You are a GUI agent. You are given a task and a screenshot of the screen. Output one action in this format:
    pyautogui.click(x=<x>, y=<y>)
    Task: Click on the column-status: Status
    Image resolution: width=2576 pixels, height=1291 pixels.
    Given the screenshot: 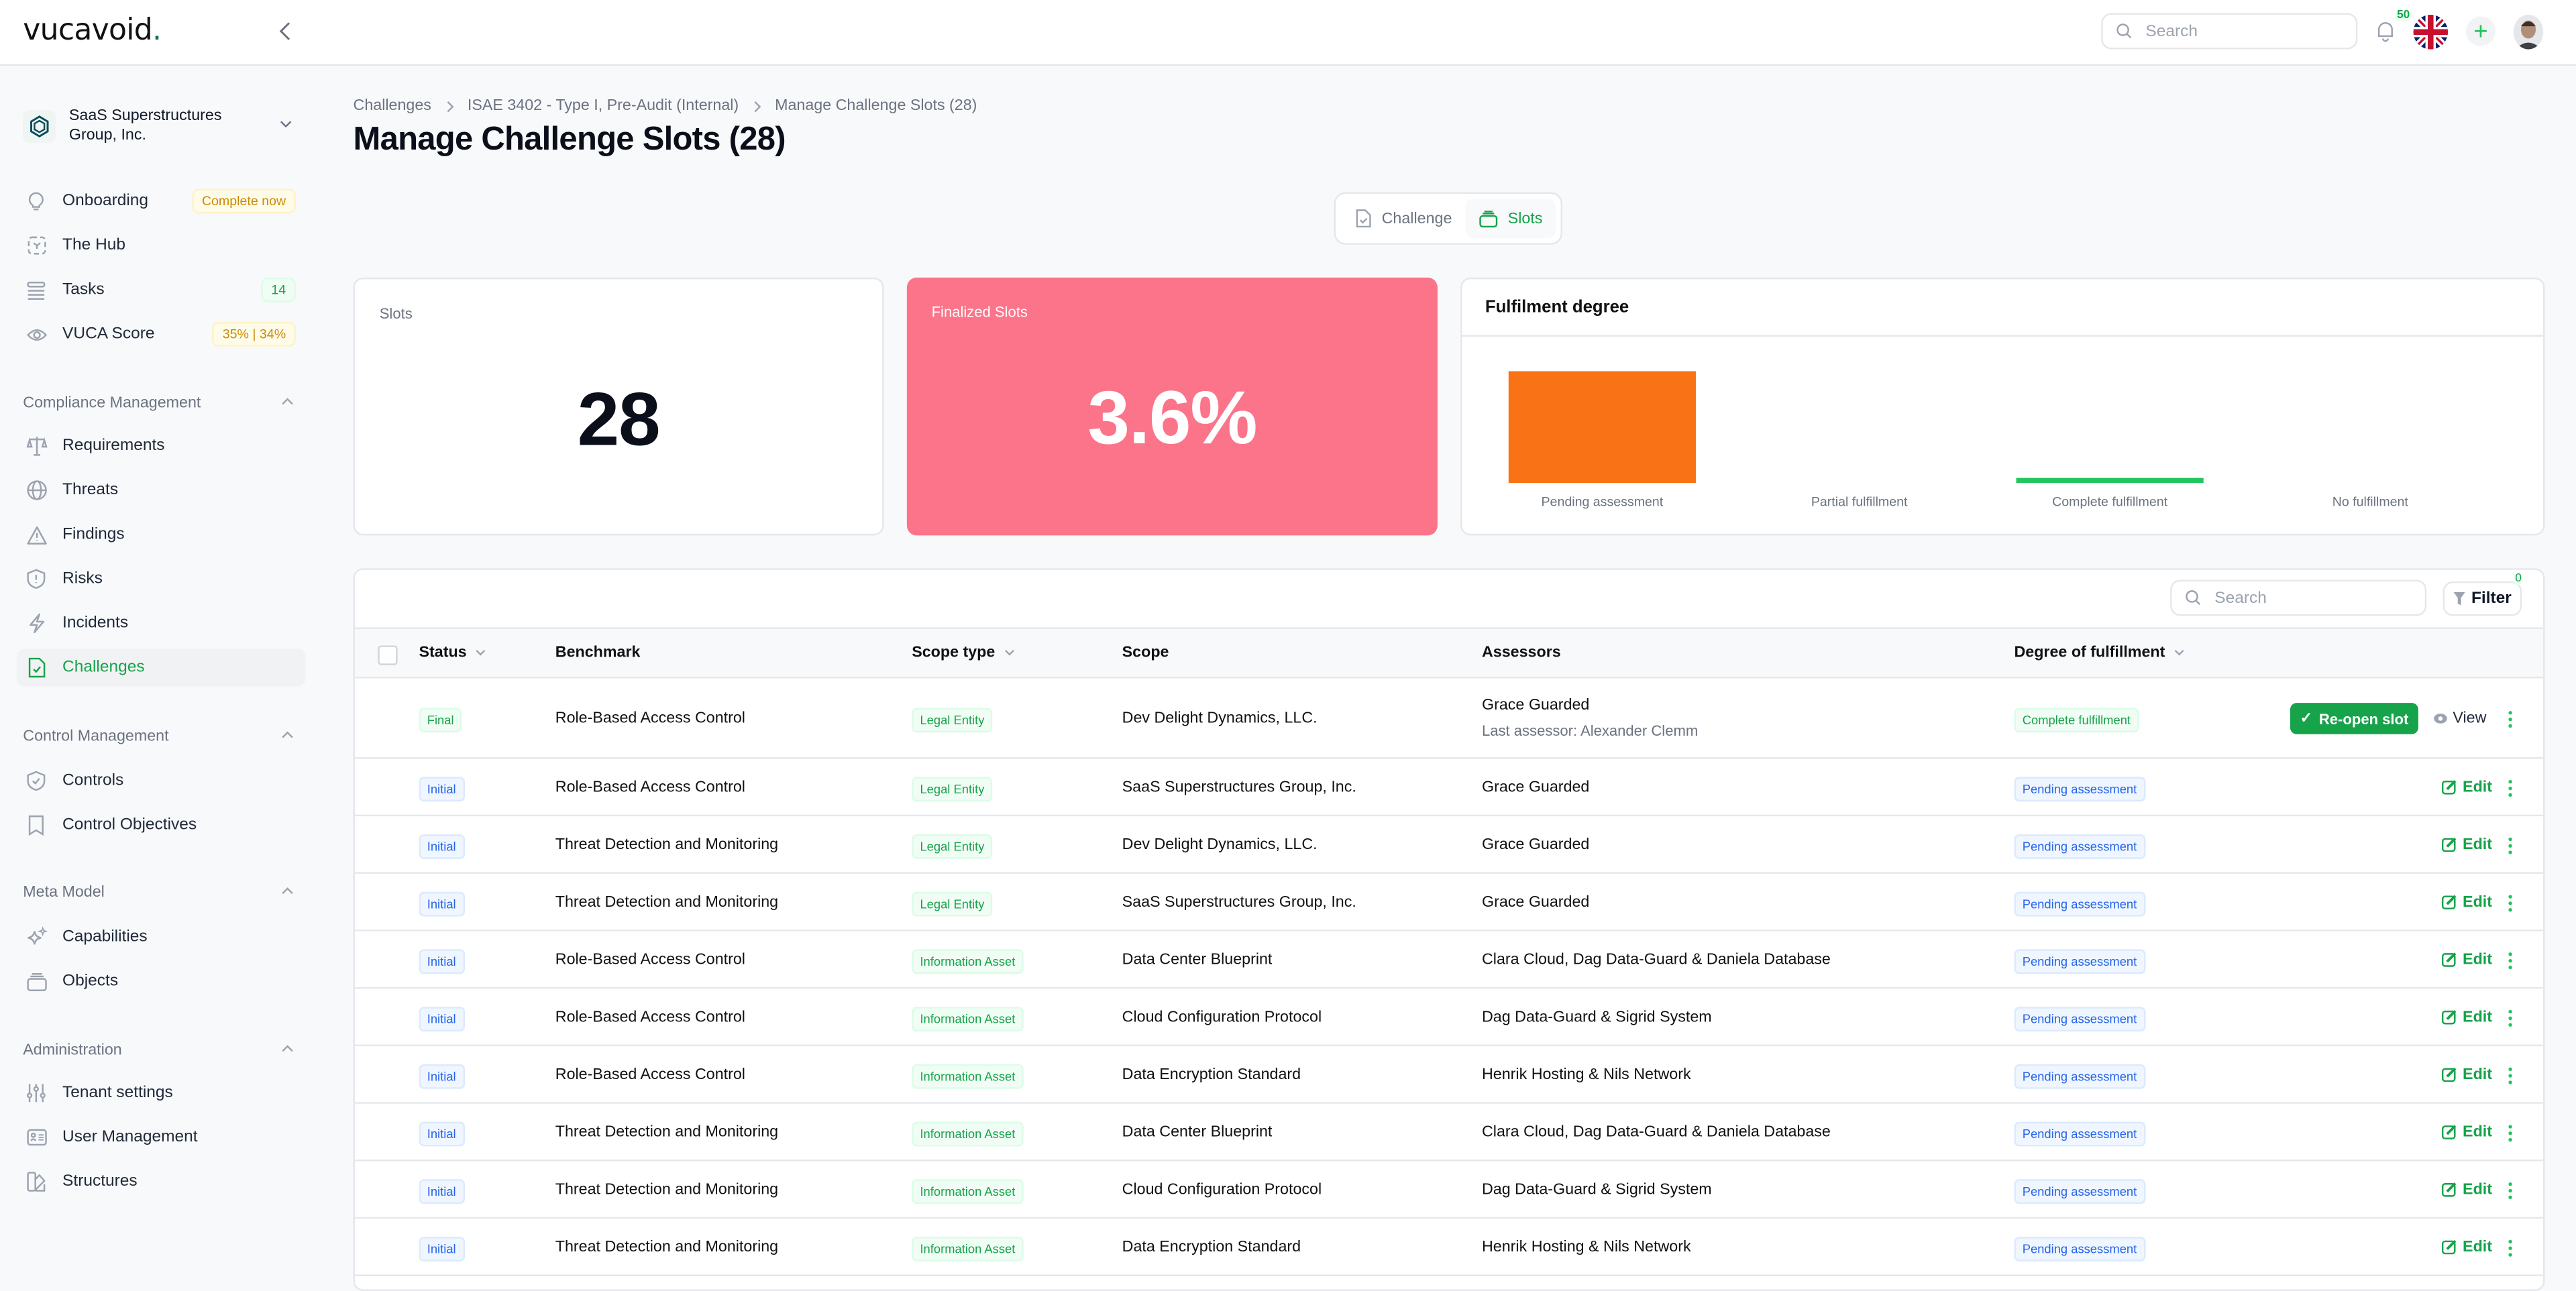 What is the action you would take?
    pyautogui.click(x=452, y=653)
    